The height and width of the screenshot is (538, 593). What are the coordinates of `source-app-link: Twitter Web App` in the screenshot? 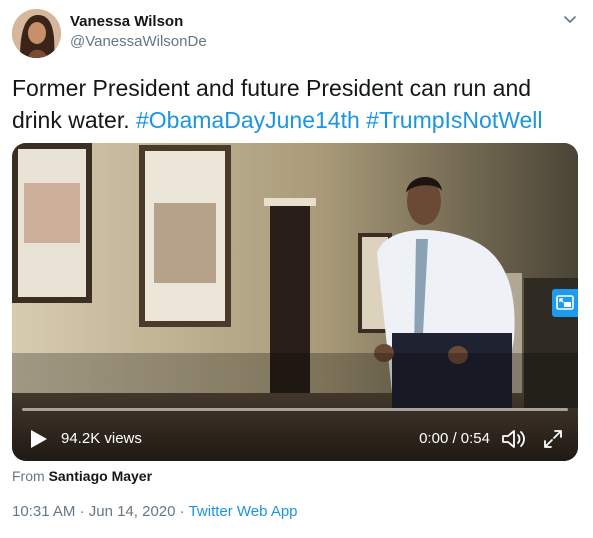 It's located at (243, 511).